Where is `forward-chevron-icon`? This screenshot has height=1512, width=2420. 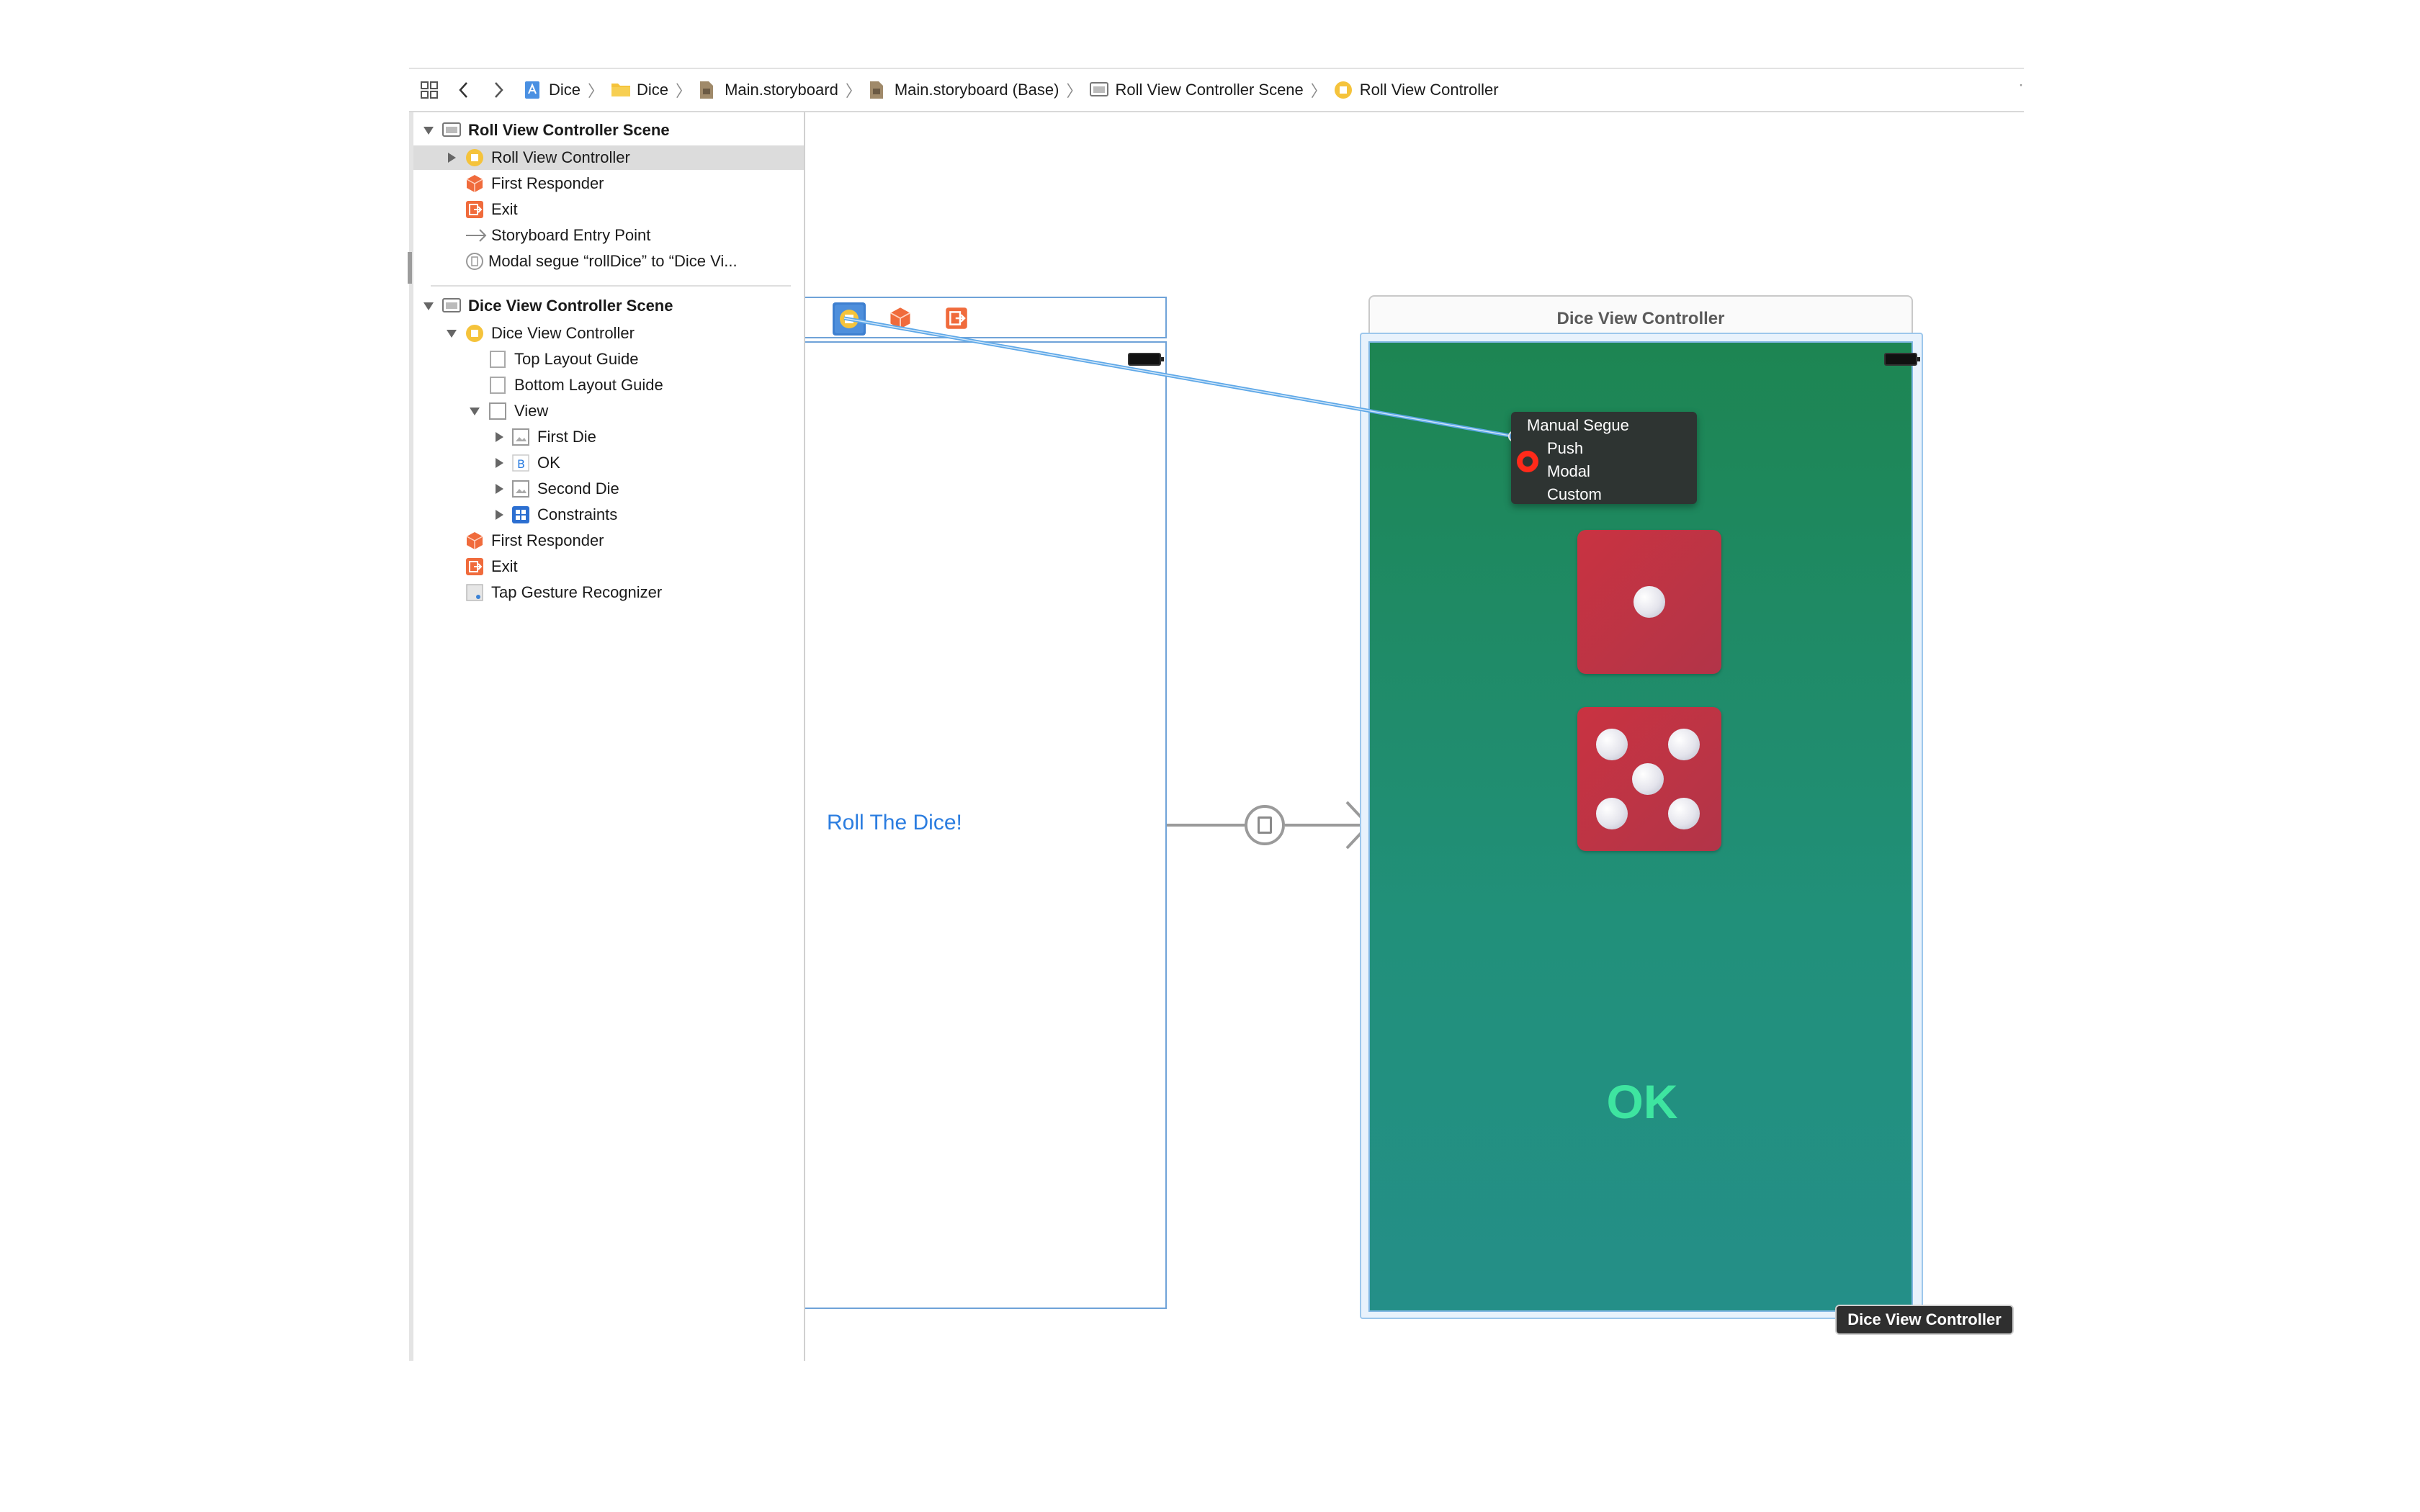
forward-chevron-icon is located at coordinates (498, 90).